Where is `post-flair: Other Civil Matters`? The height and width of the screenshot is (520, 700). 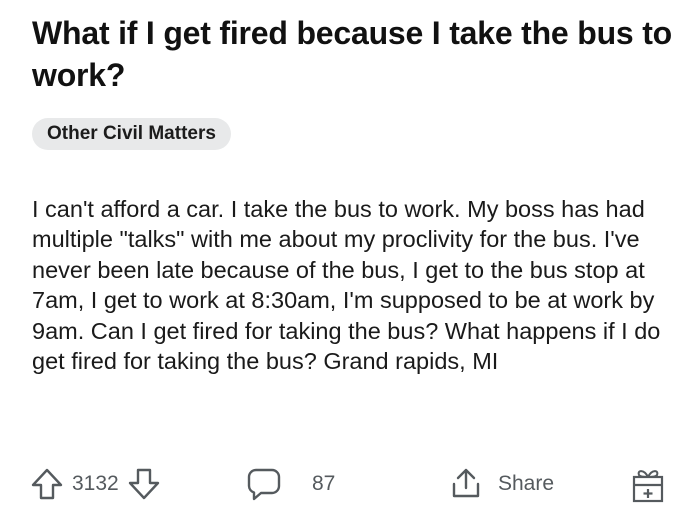
post-flair: Other Civil Matters is located at coordinates (131, 134).